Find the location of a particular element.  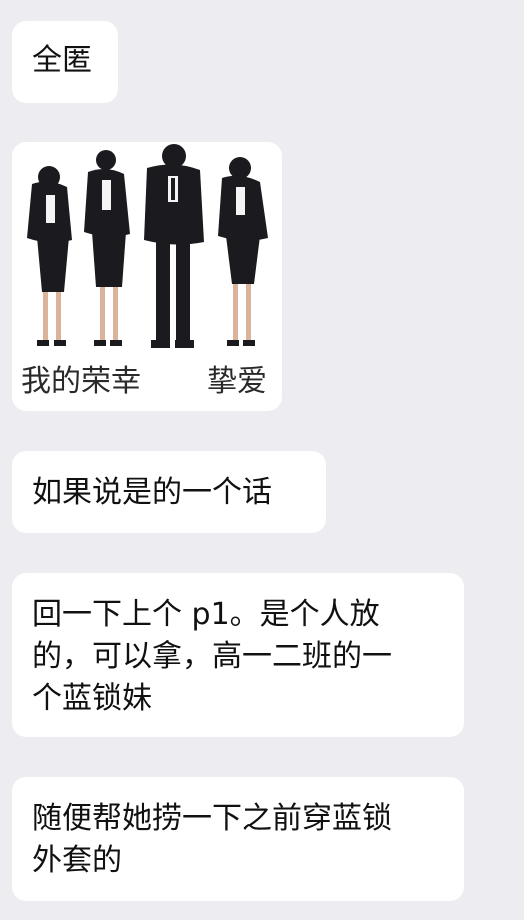

message-bubble: 随便帮她捞一下之前穿蓝锁 外套的 is located at coordinates (238, 839).